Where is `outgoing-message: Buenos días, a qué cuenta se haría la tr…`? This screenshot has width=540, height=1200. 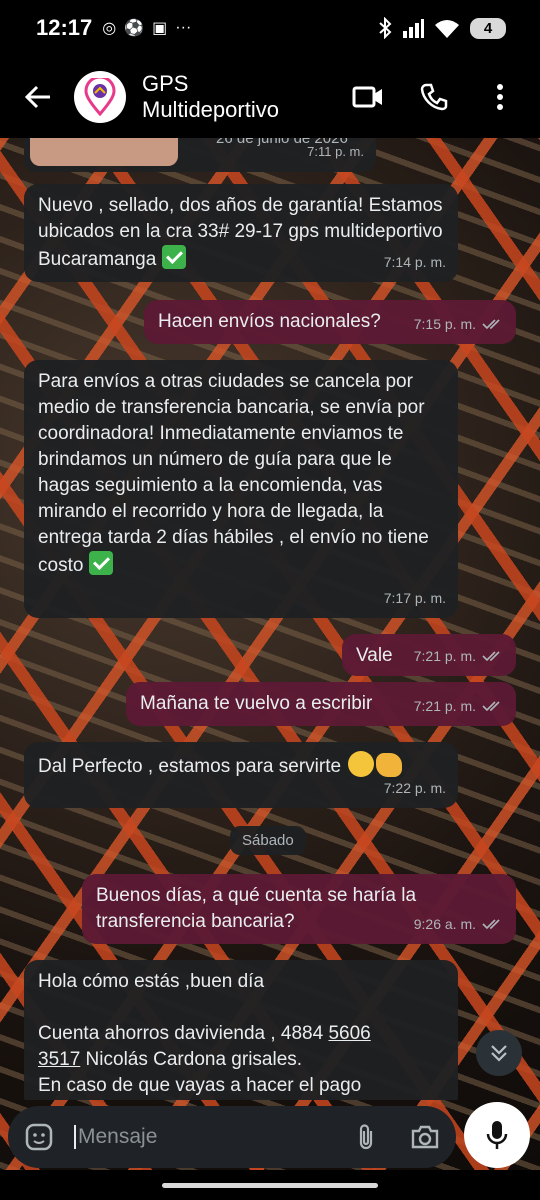
outgoing-message: Buenos días, a qué cuenta se haría la tr… is located at coordinates (299, 909).